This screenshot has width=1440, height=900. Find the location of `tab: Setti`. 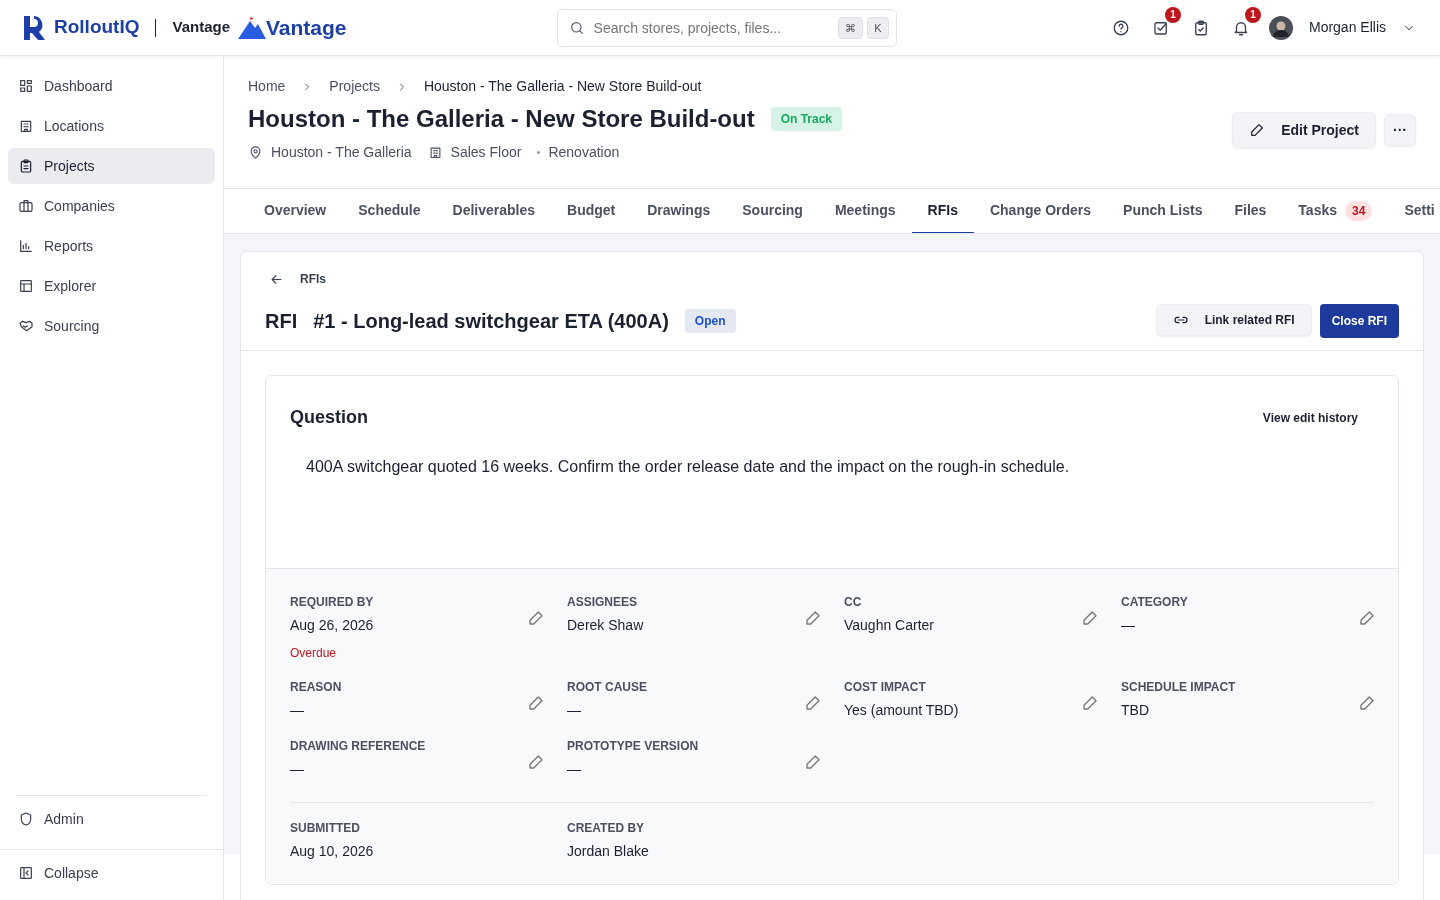

tab: Setti is located at coordinates (1414, 211).